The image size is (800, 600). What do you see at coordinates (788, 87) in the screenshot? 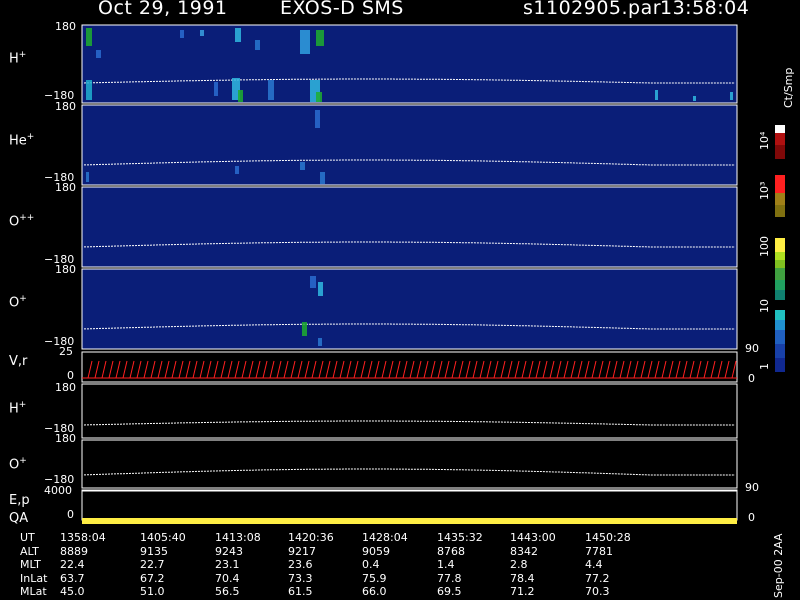
I see `colorbar-label: Ct/Smp` at bounding box center [788, 87].